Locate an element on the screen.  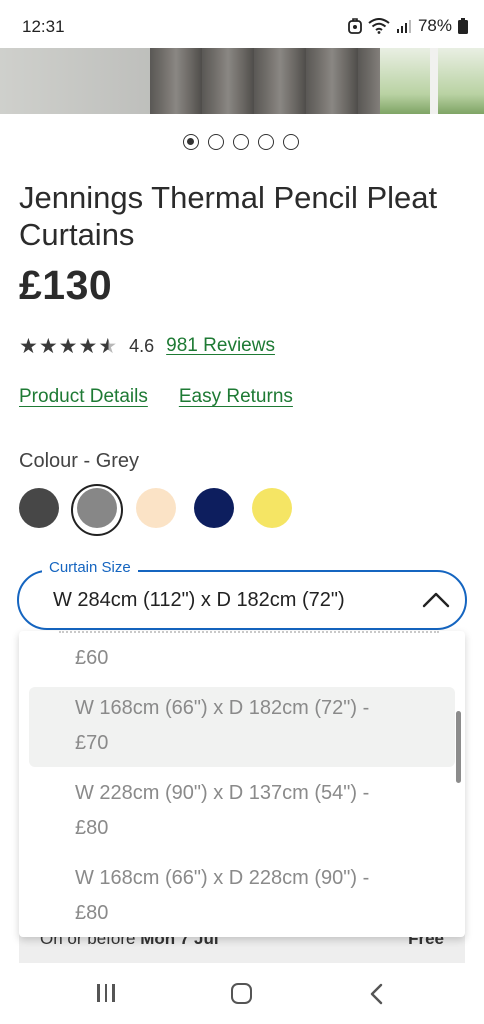
home-icon is located at coordinates (241, 993).